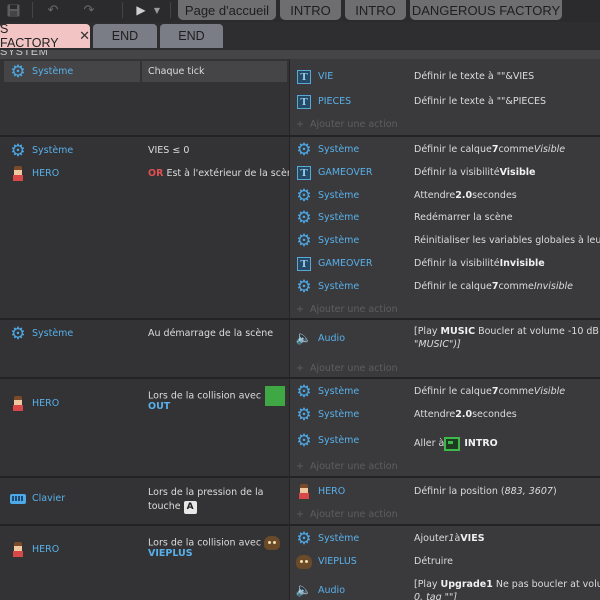 This screenshot has height=600, width=600. I want to click on action-text: Définir le texte à ""&PIECES, so click(480, 101).